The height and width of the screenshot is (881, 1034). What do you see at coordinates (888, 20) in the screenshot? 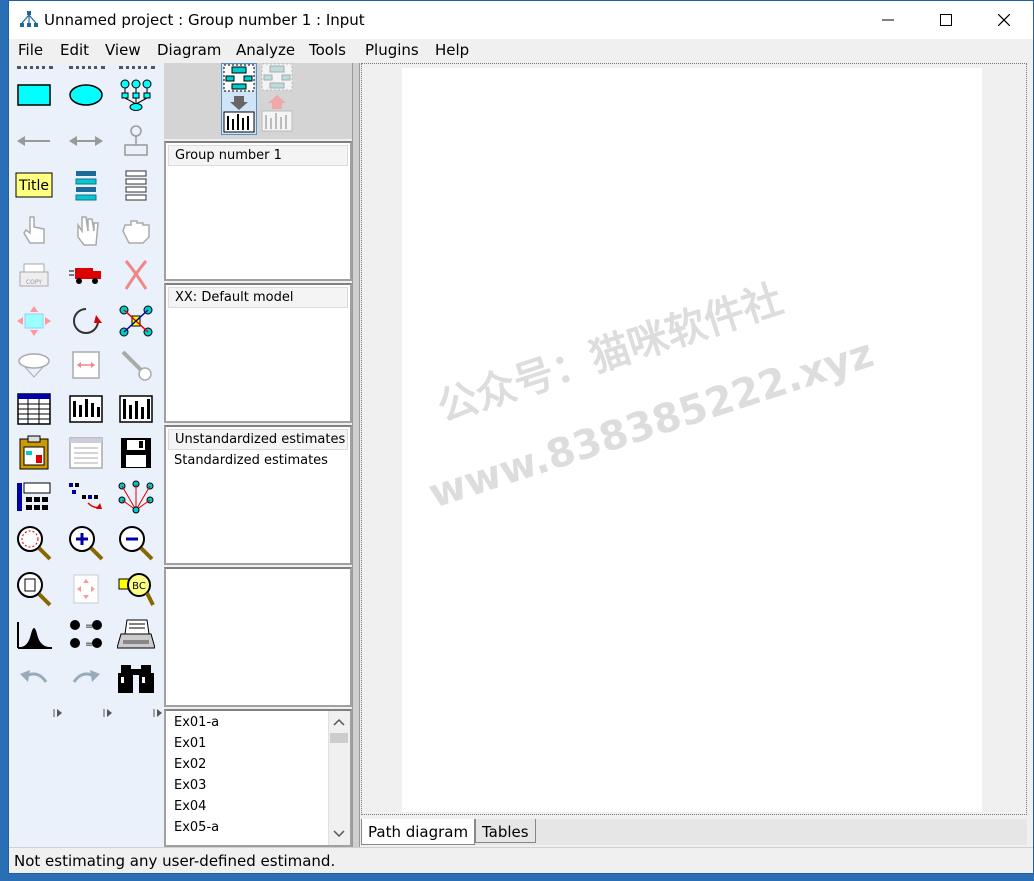
I see `minimize-button` at bounding box center [888, 20].